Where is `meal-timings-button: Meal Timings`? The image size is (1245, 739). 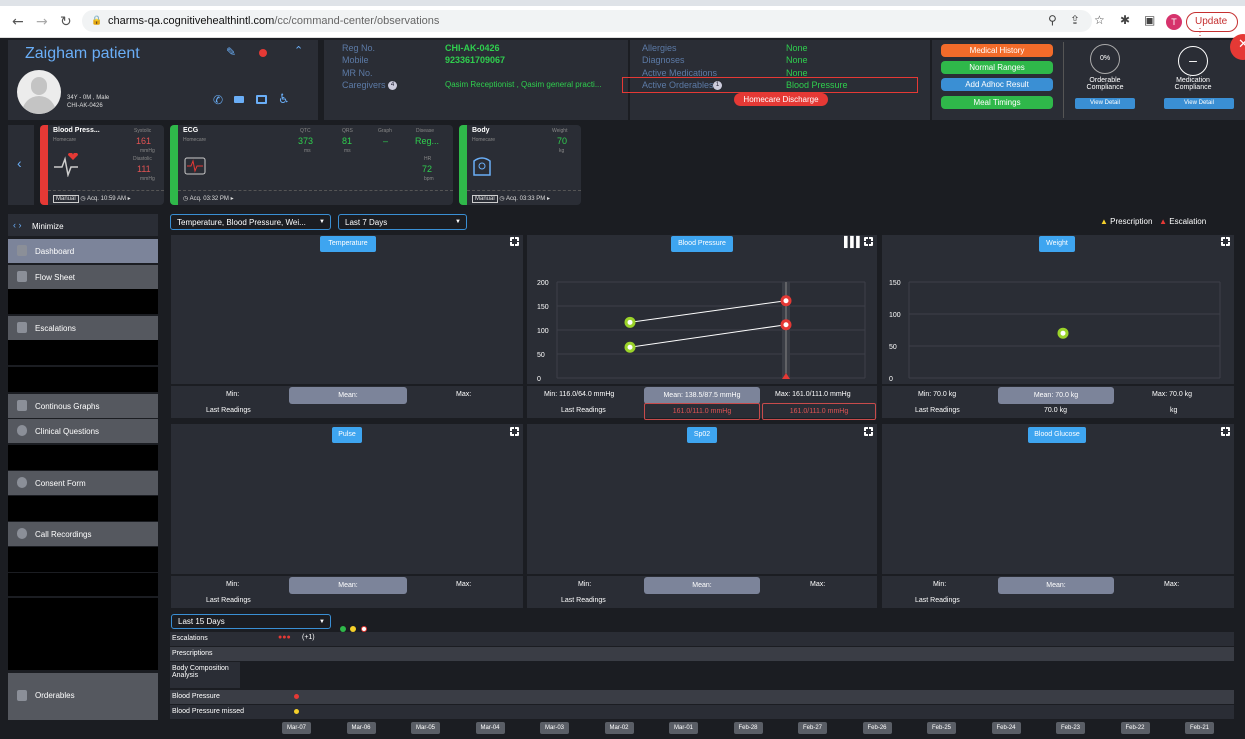
meal-timings-button: Meal Timings is located at coordinates (997, 102).